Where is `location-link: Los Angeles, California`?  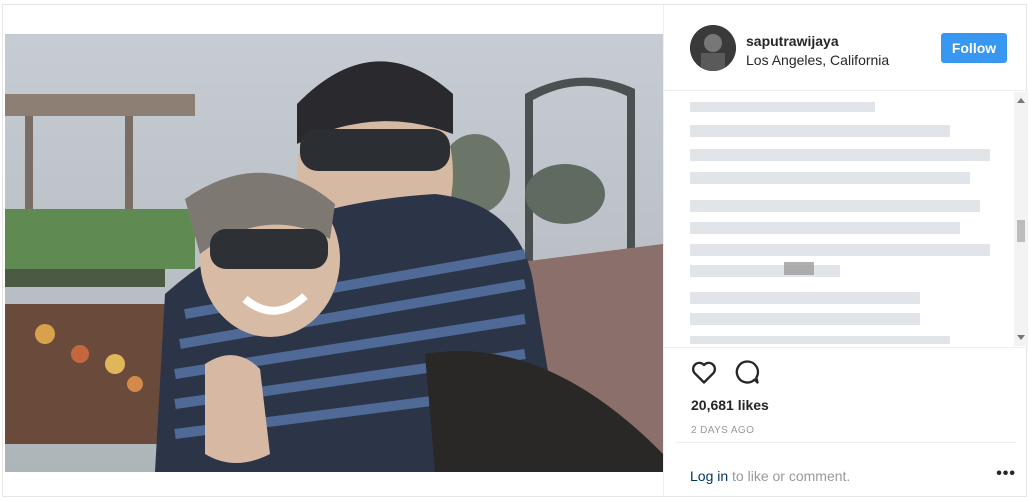
location-link: Los Angeles, California is located at coordinates (817, 60).